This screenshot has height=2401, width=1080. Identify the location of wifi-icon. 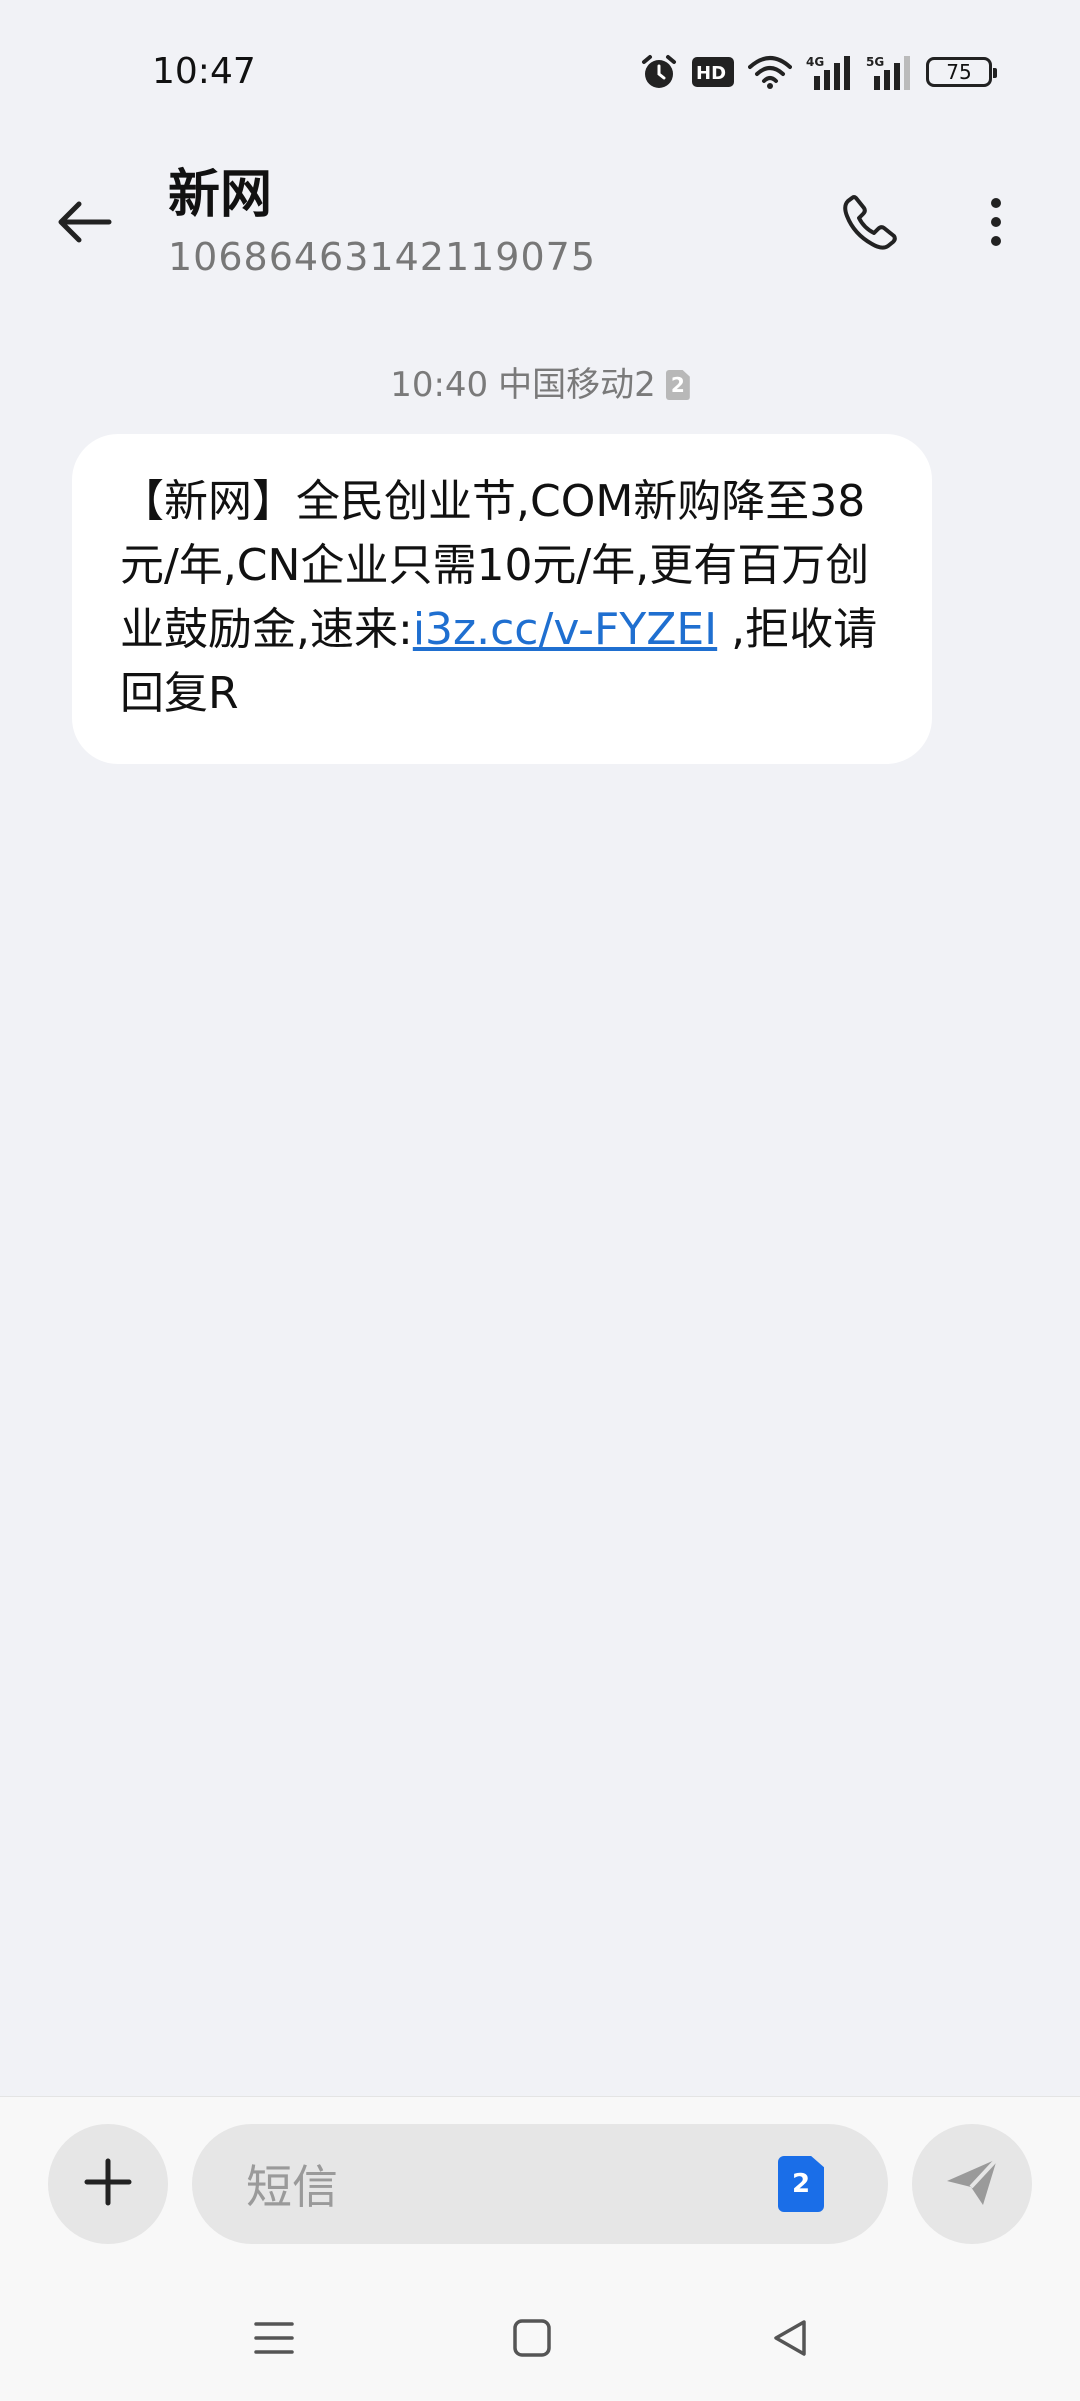
(770, 72).